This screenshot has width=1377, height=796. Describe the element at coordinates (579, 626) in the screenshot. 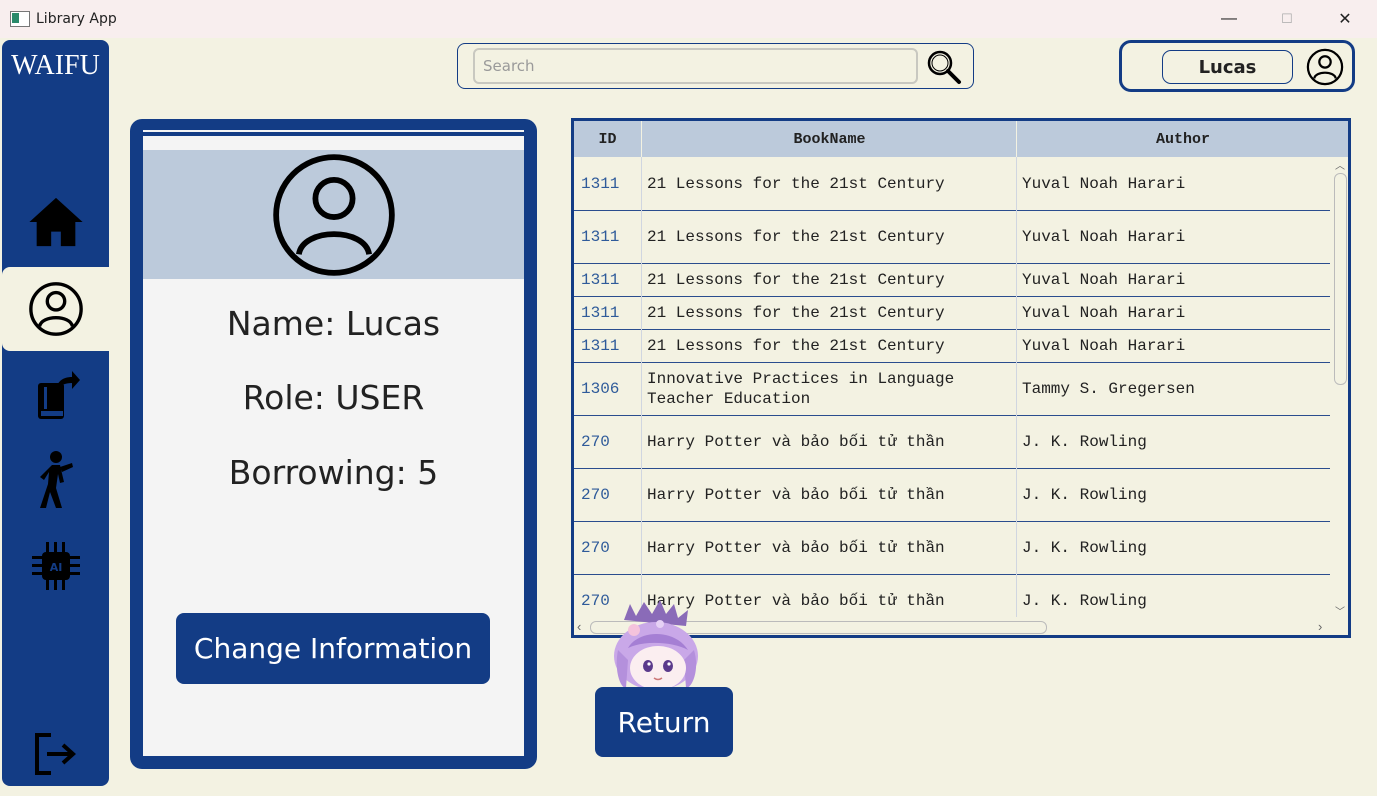

I see `scroll-left-icon: ‹` at that location.